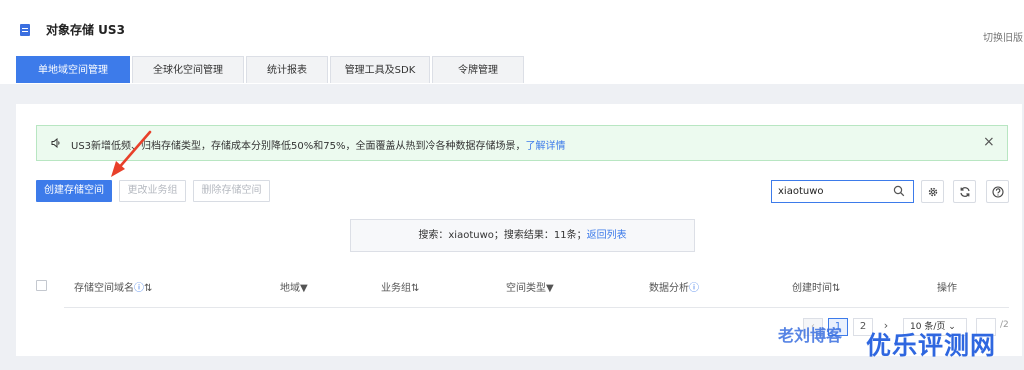  Describe the element at coordinates (947, 288) in the screenshot. I see `column-header-actions: 操作` at that location.